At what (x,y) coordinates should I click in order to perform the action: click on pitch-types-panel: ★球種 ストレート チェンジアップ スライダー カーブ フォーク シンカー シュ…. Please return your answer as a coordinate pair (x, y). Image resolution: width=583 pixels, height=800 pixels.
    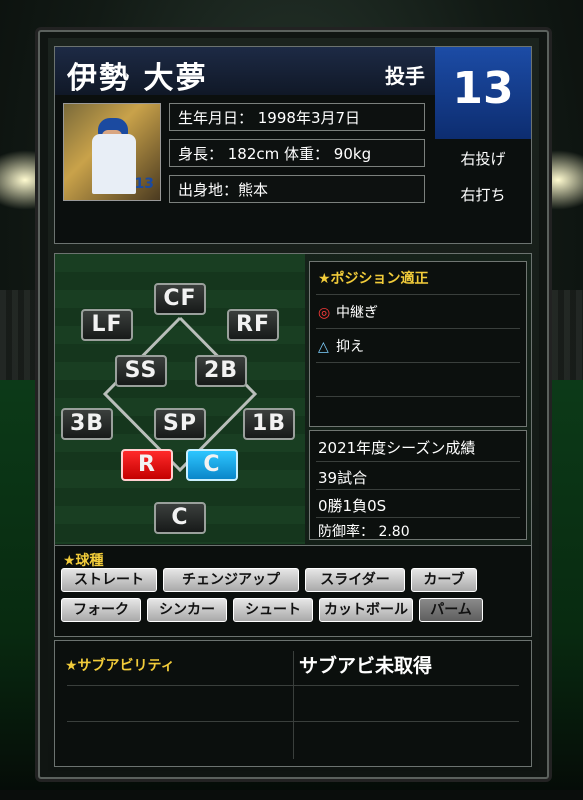
    Looking at the image, I should click on (293, 591).